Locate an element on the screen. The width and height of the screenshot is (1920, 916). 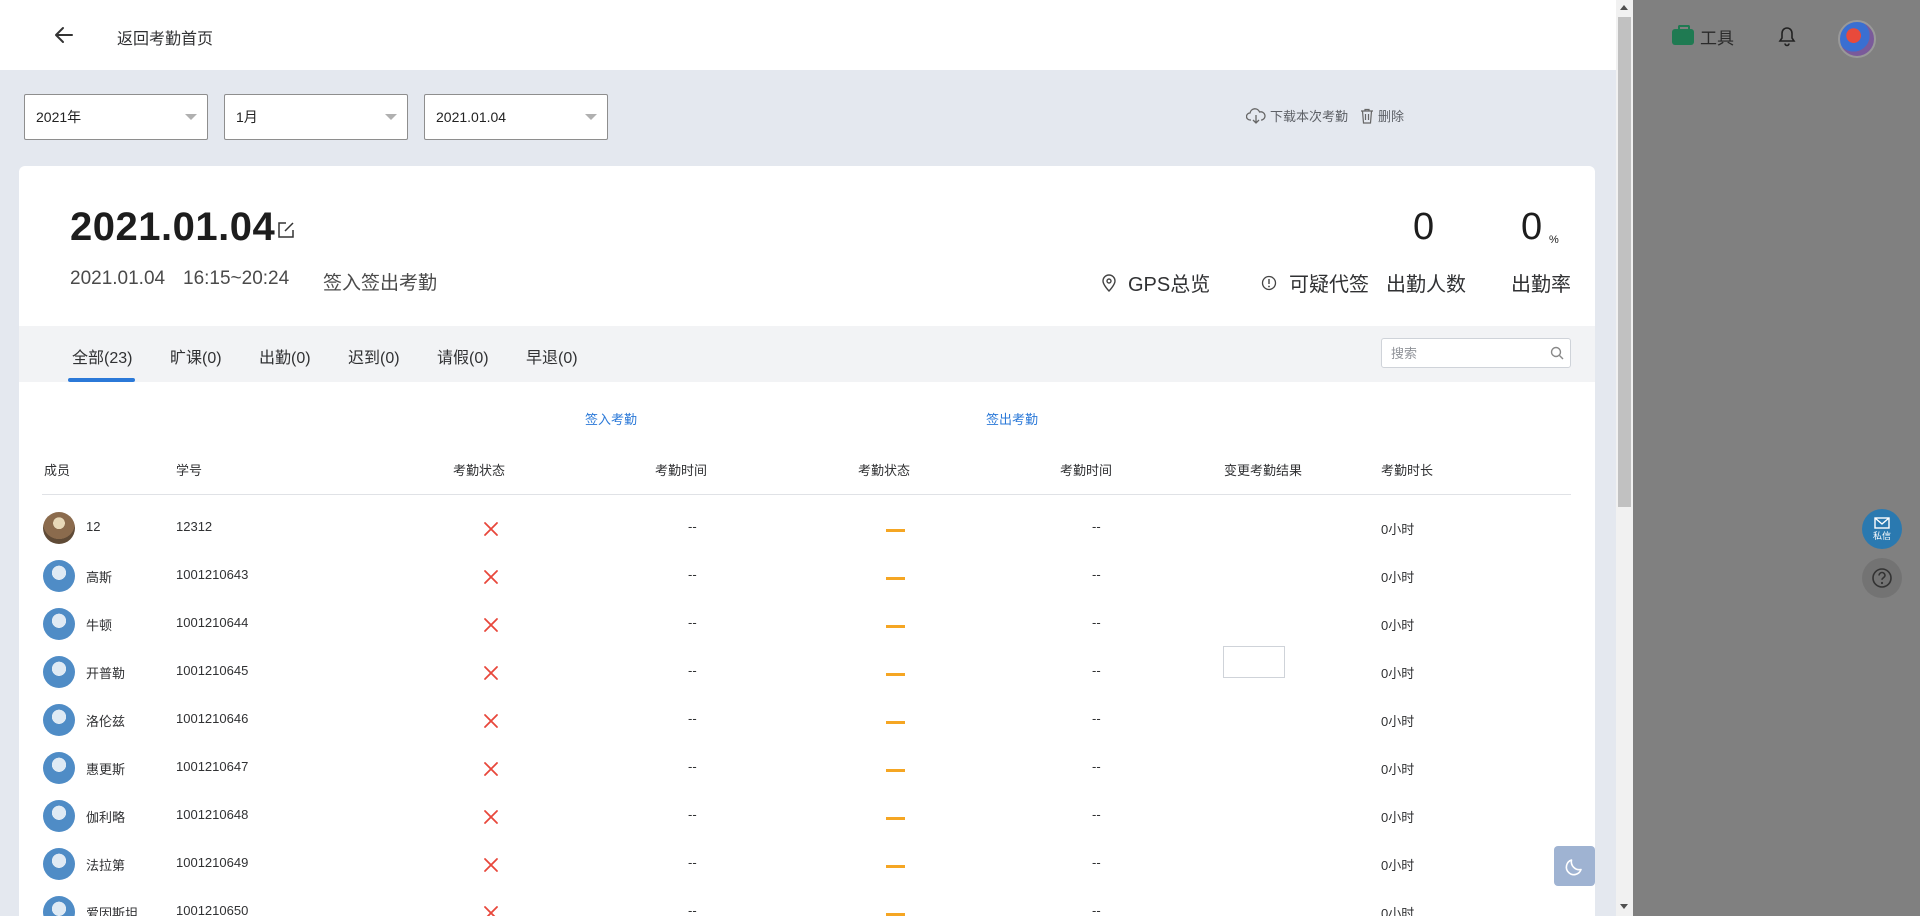
month-select: 1月 is located at coordinates (316, 117).